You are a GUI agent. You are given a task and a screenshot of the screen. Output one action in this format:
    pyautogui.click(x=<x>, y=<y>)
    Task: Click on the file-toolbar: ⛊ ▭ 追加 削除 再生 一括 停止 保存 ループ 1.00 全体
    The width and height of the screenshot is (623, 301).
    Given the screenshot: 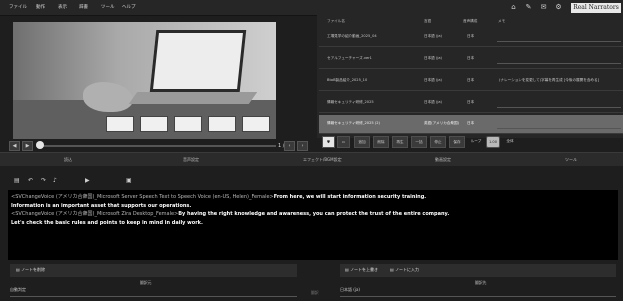 What is the action you would take?
    pyautogui.click(x=419, y=142)
    